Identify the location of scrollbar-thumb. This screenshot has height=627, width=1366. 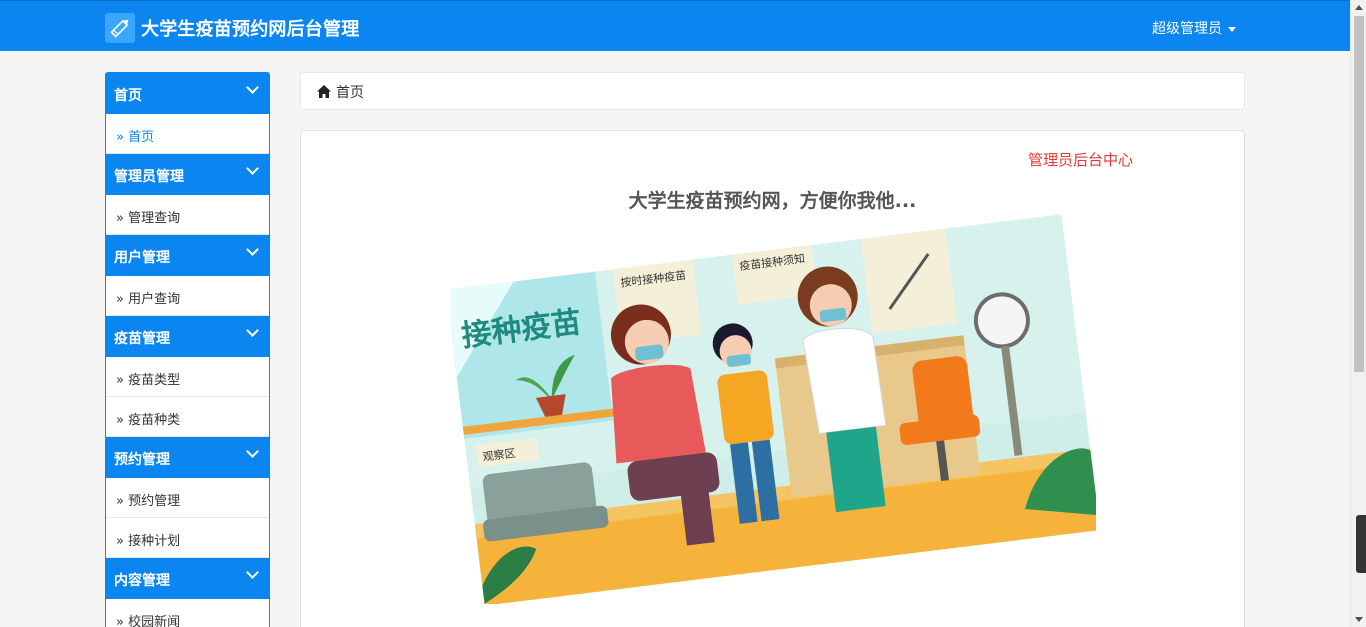
(1359, 194).